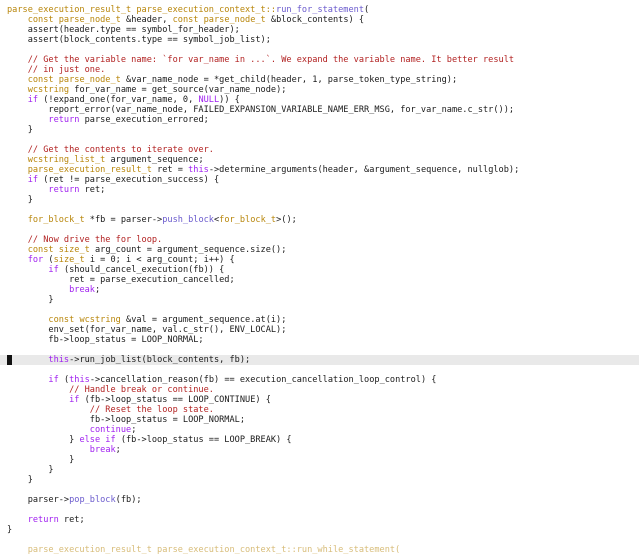 This screenshot has height=555, width=639. I want to click on code-token-default: fb->loop_status = LOOP_NORMAL;, so click(126, 420).